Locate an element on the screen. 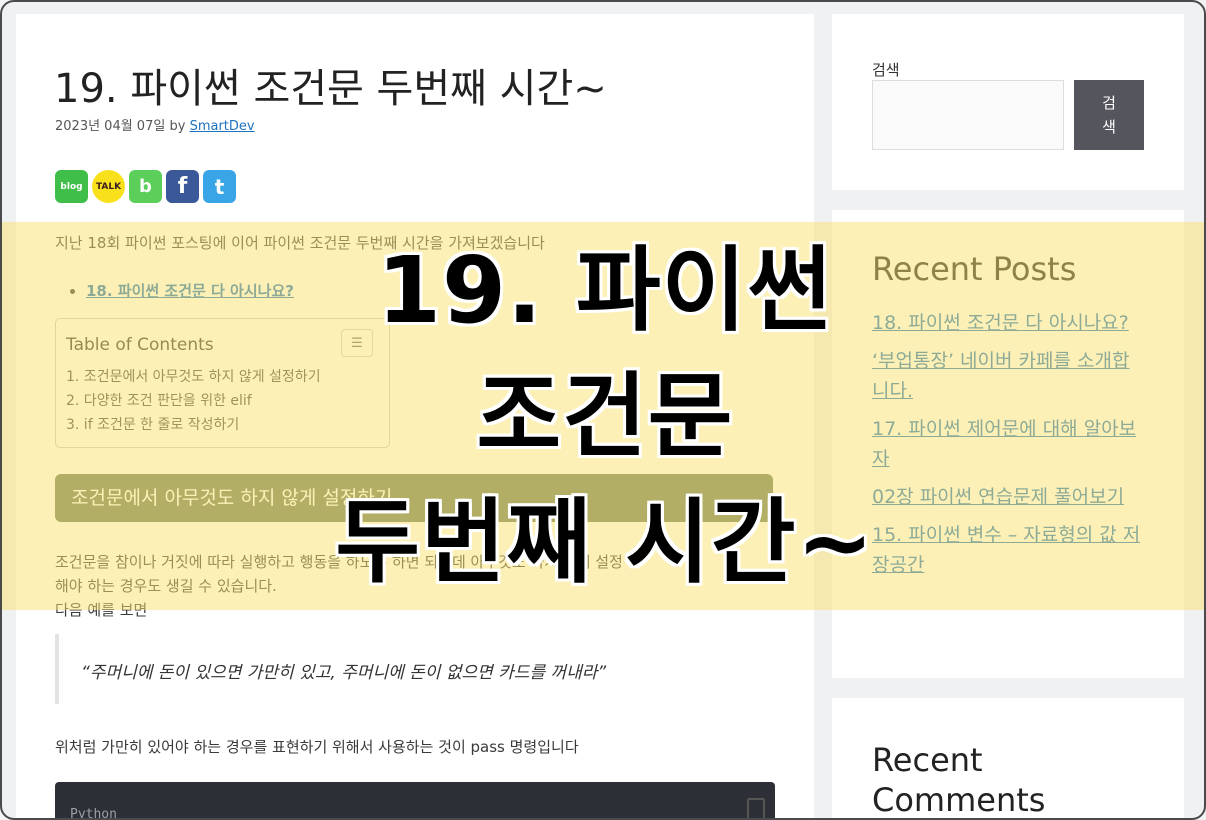 This screenshot has width=1206, height=820. kakaotalk-share-icon: TALK is located at coordinates (108, 186).